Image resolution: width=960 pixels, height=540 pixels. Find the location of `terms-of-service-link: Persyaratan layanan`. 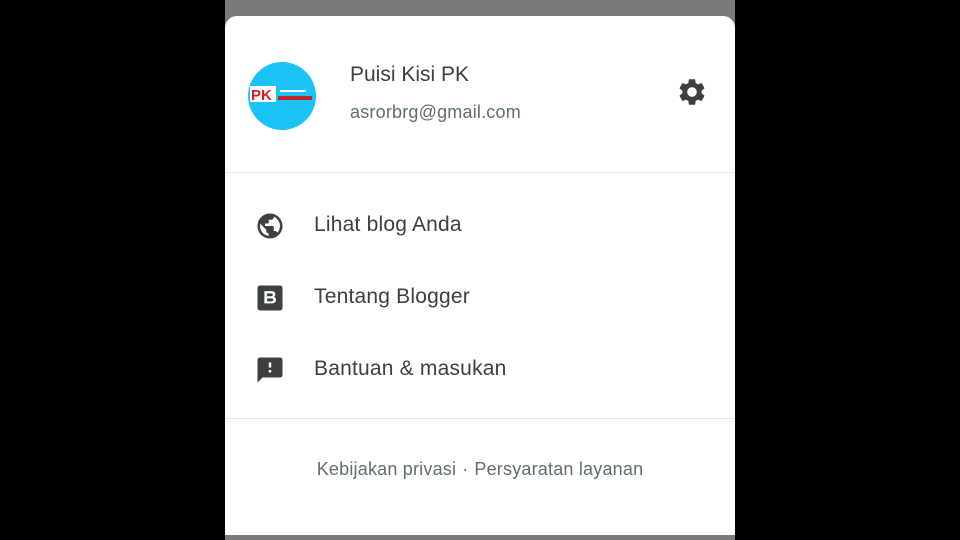

terms-of-service-link: Persyaratan layanan is located at coordinates (558, 469).